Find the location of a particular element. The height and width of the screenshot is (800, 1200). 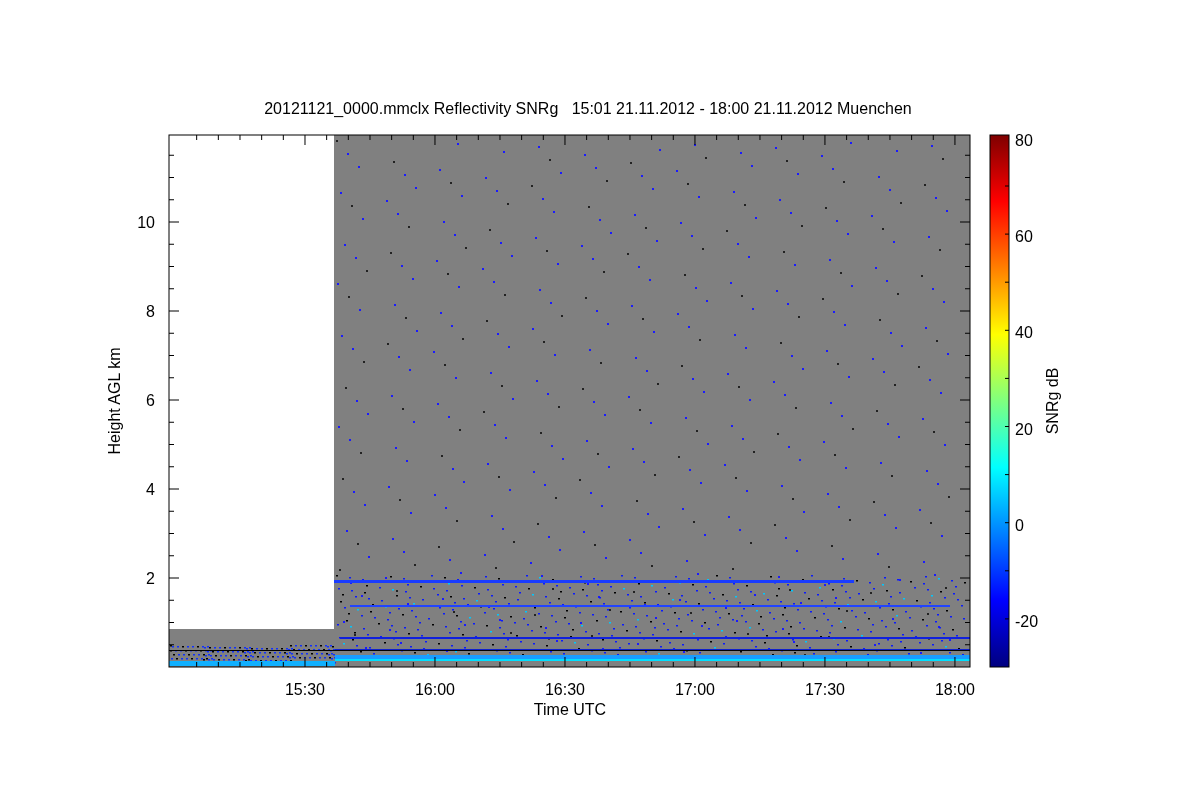

y-tick-label: 6 is located at coordinates (150, 400).